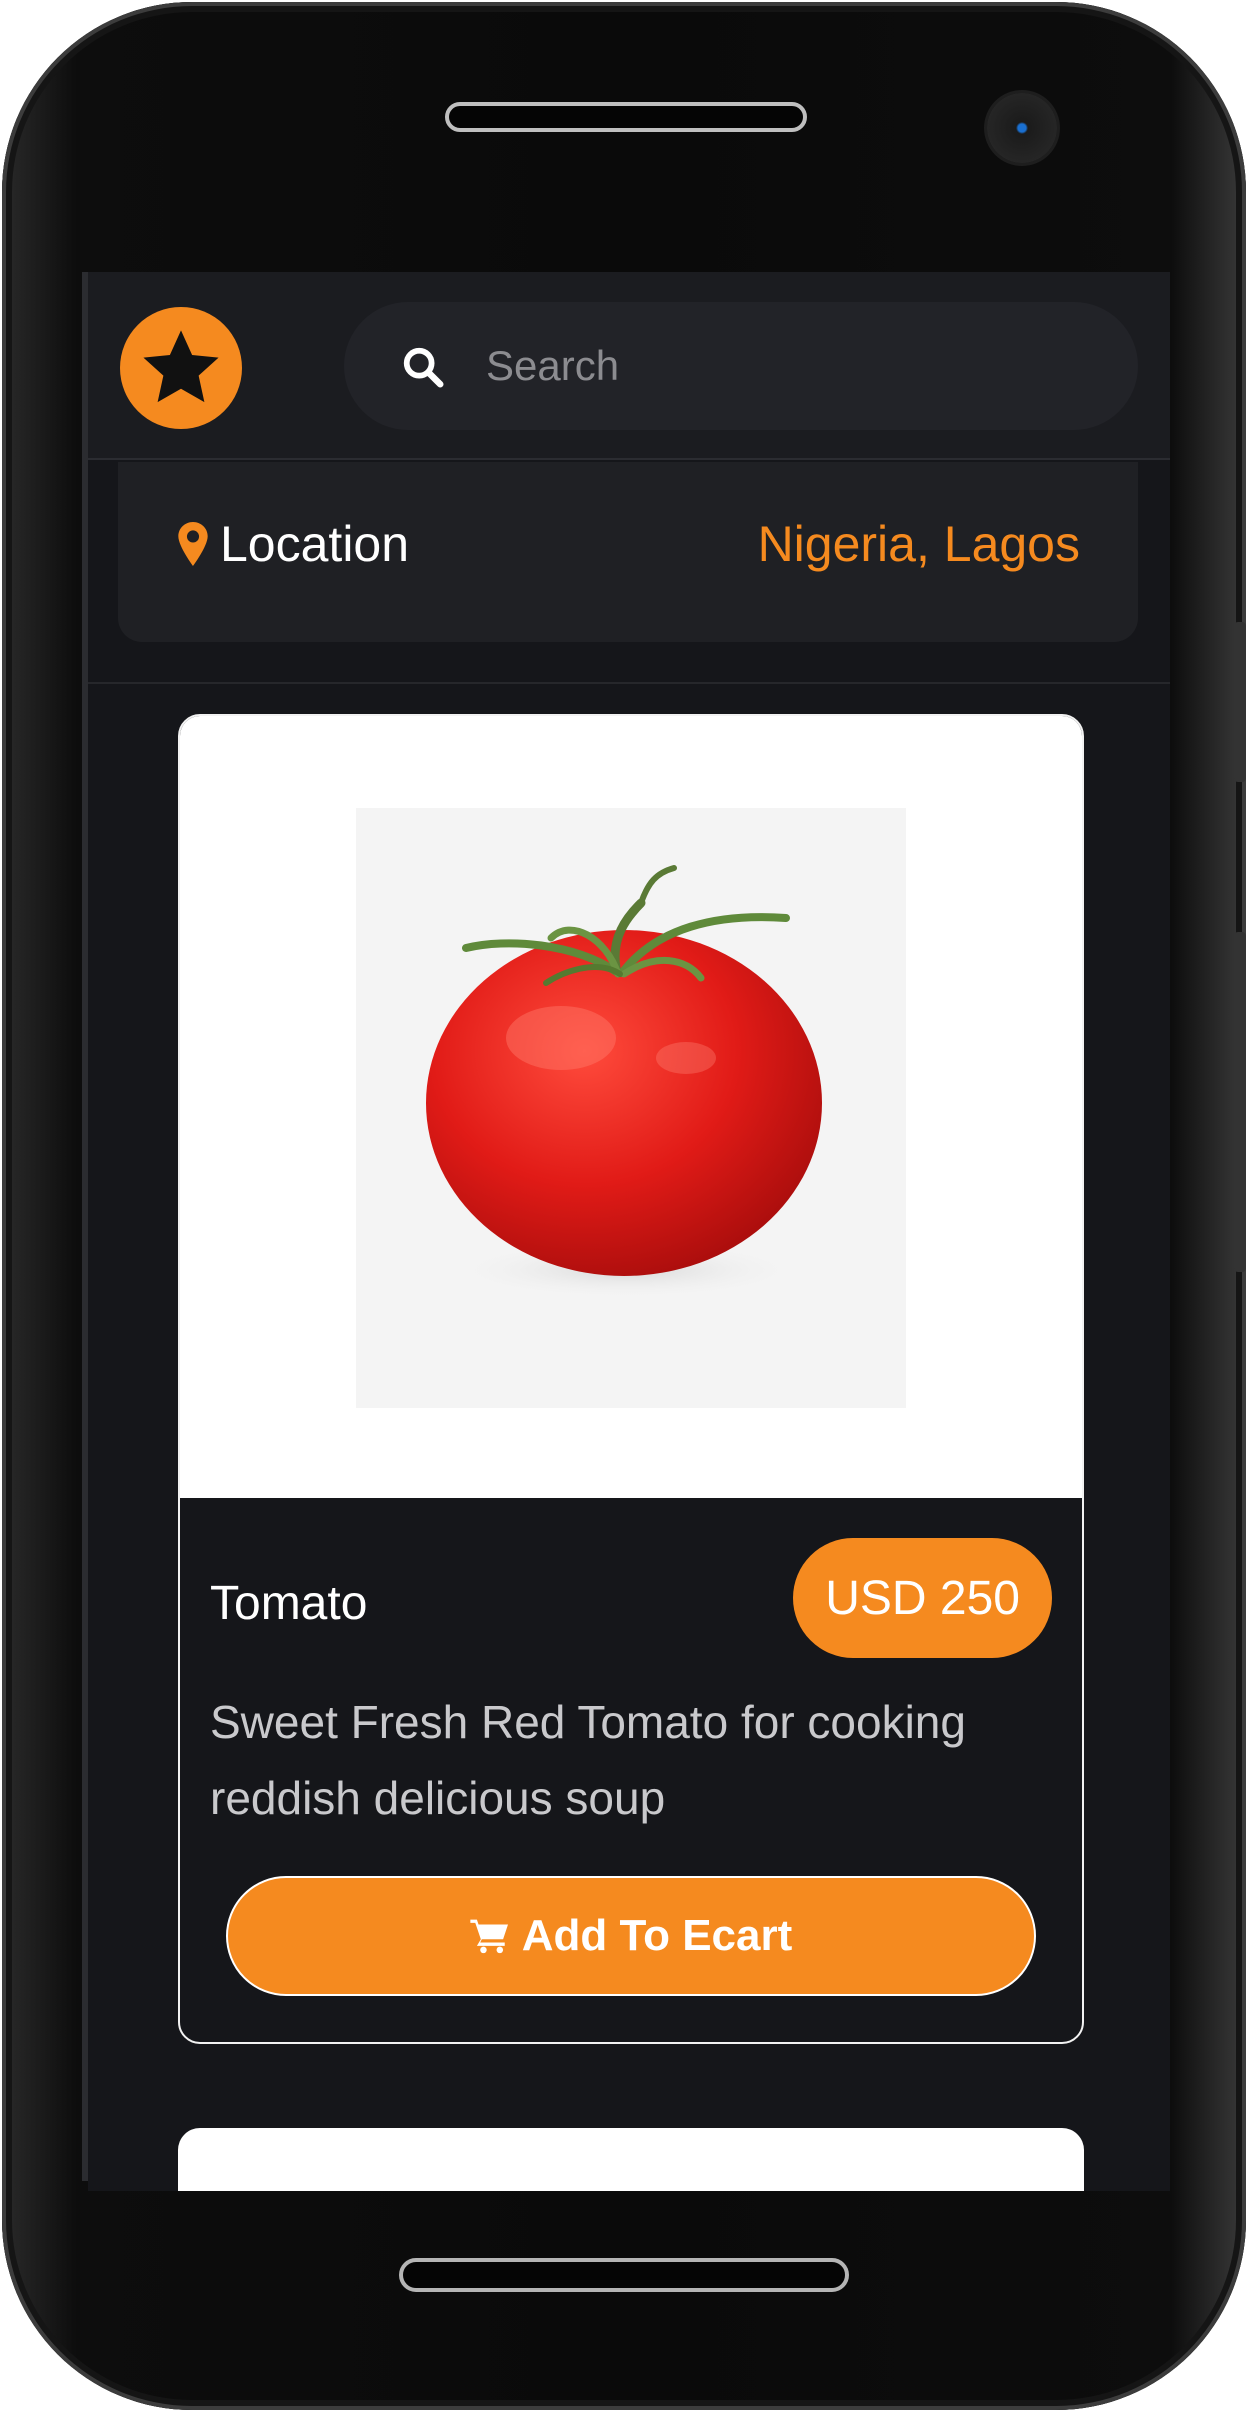  Describe the element at coordinates (626, 117) in the screenshot. I see `earpiece-speaker` at that location.